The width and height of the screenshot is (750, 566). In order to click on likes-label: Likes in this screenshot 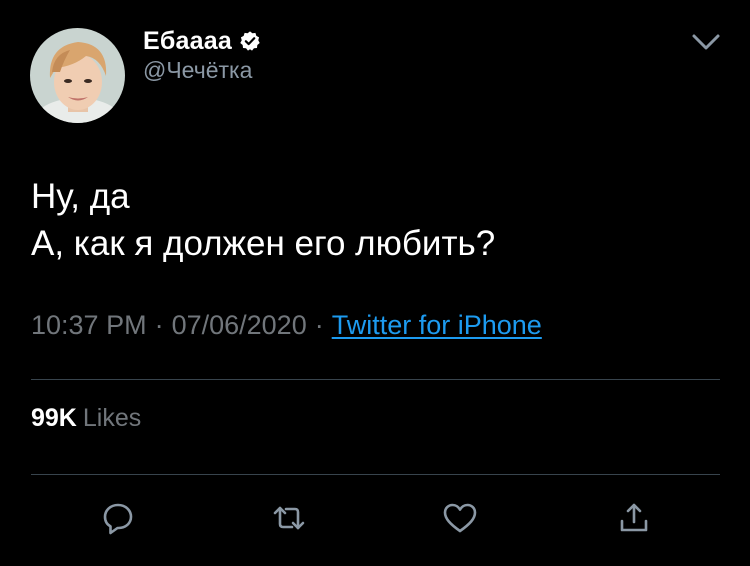, I will do `click(112, 418)`.